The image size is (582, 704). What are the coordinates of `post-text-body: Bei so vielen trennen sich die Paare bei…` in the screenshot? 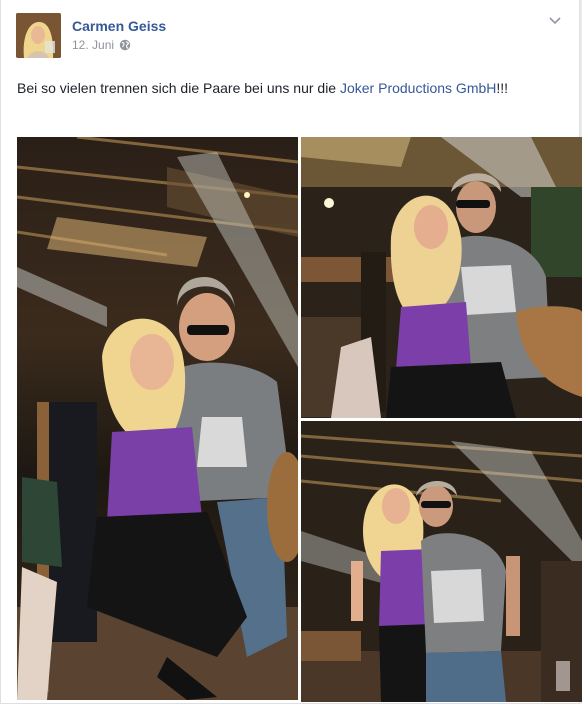 It's located at (178, 88).